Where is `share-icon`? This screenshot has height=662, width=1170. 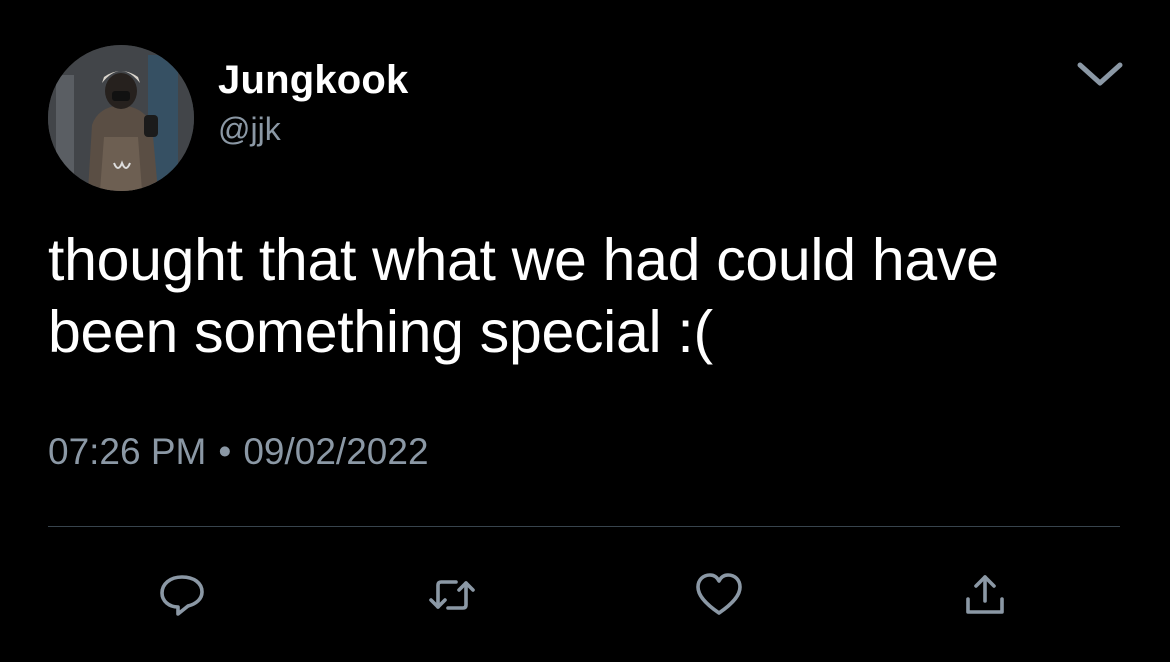
share-icon is located at coordinates (985, 594).